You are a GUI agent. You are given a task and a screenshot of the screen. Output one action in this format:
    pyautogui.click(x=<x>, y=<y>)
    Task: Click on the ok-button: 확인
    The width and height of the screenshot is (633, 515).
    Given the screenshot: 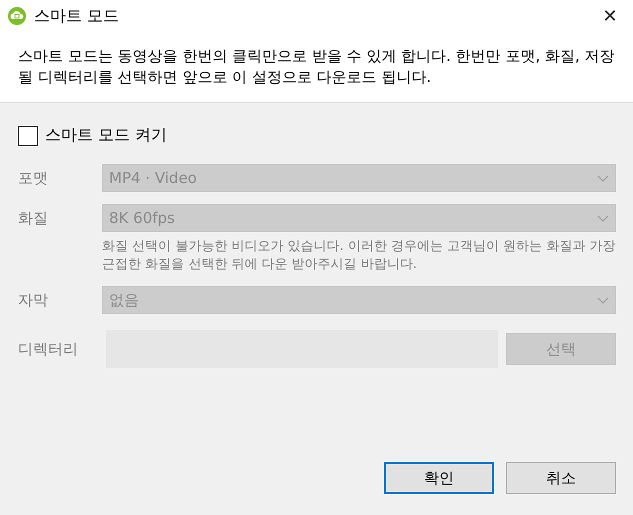 What is the action you would take?
    pyautogui.click(x=439, y=478)
    